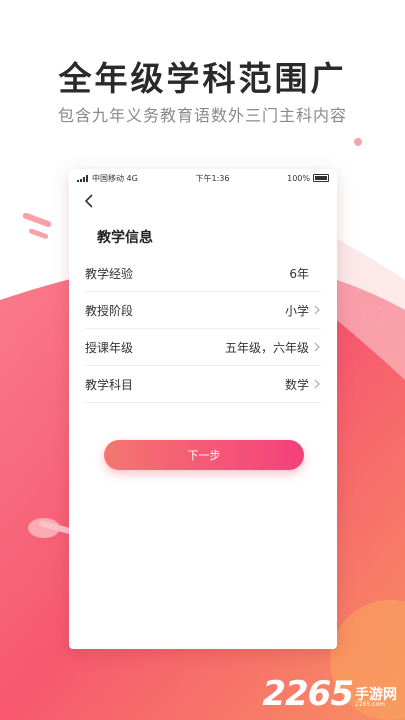 The width and height of the screenshot is (405, 720). I want to click on watermark-logo: 2265 手游网 2265.com, so click(329, 694).